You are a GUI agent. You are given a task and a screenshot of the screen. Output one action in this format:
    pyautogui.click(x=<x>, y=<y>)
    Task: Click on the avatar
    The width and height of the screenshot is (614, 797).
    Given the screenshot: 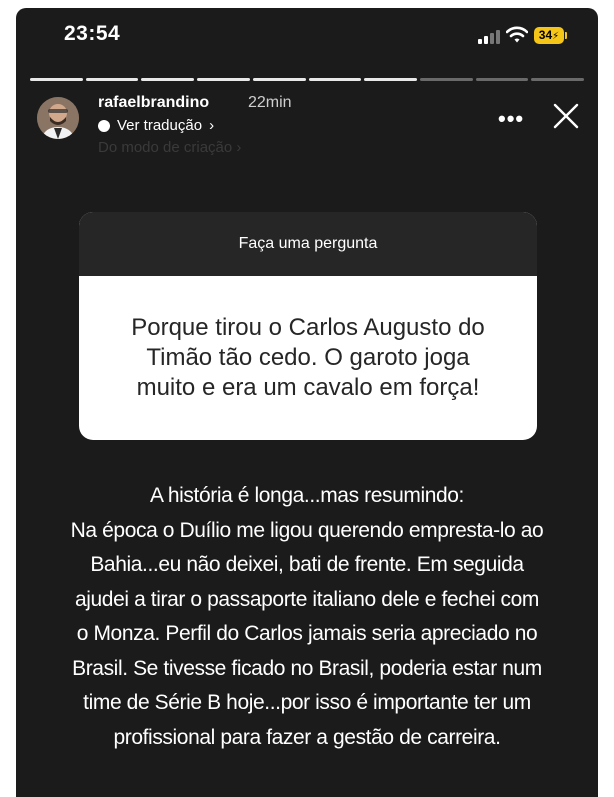 What is the action you would take?
    pyautogui.click(x=58, y=118)
    